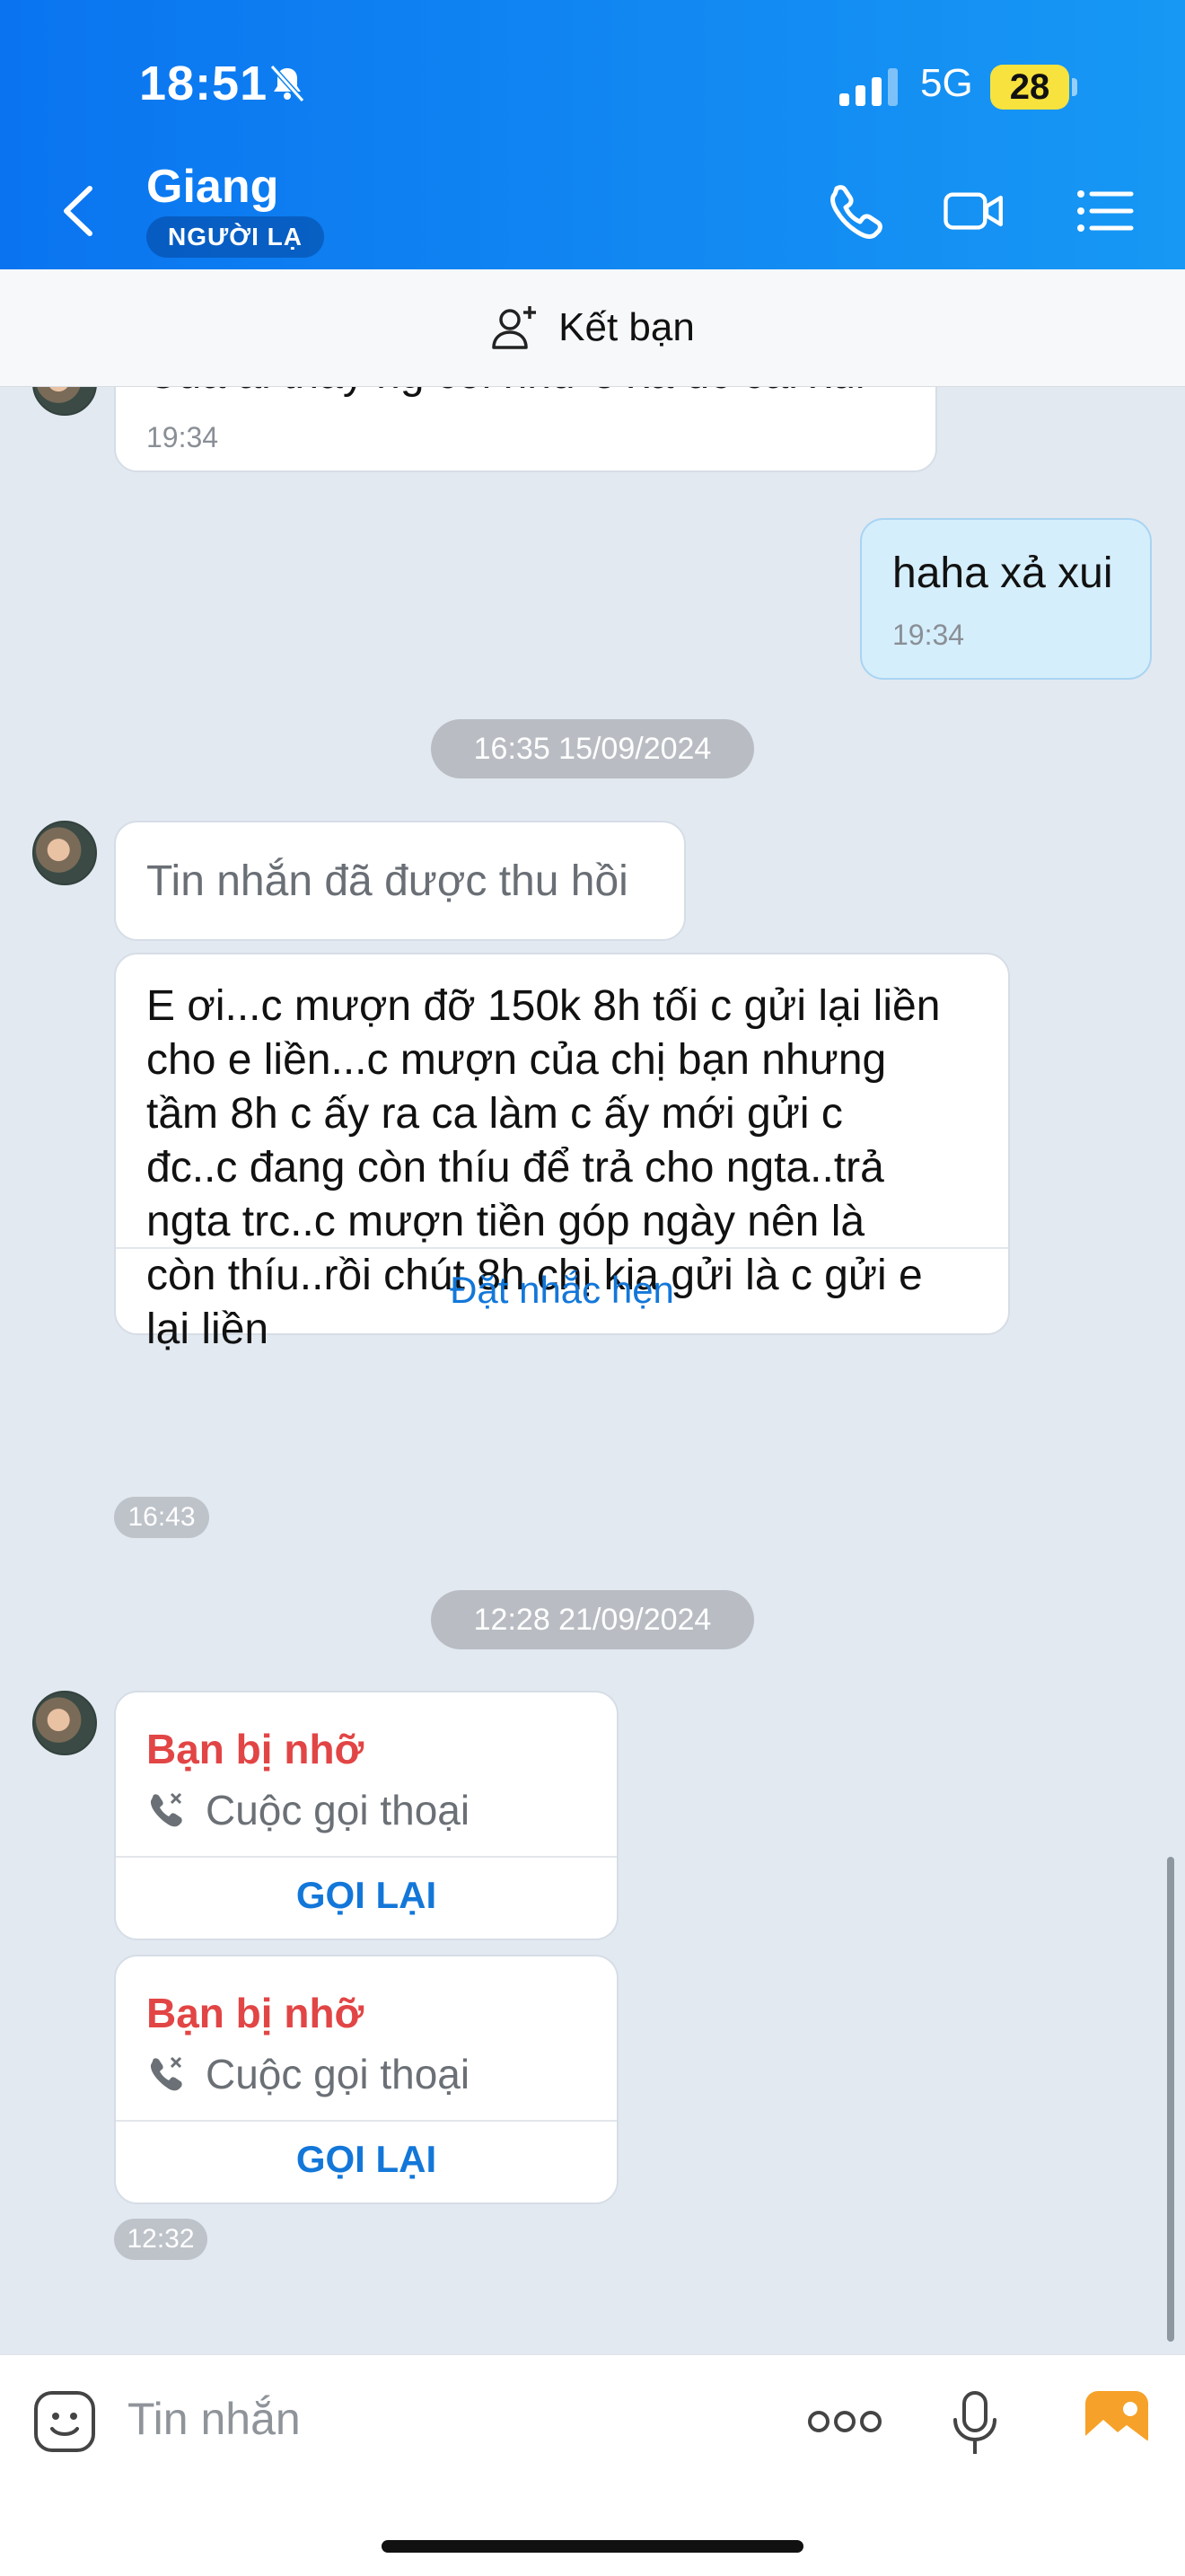 Image resolution: width=1185 pixels, height=2576 pixels. What do you see at coordinates (160, 2239) in the screenshot?
I see `message-time: 12:32` at bounding box center [160, 2239].